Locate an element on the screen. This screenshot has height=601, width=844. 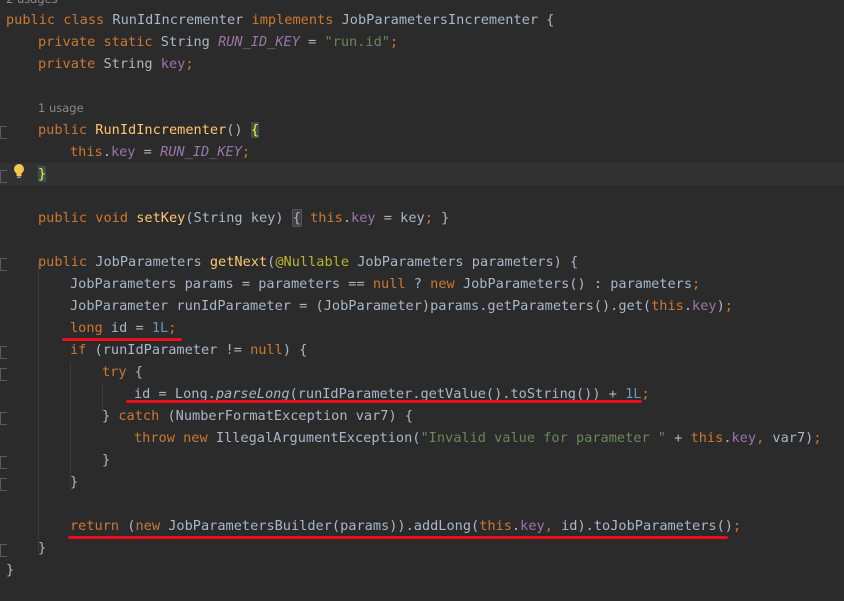
operator: + is located at coordinates (678, 438).